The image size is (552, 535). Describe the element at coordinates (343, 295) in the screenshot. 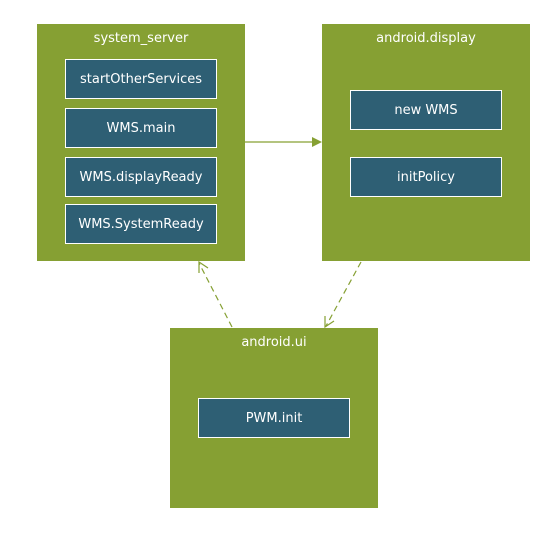

I see `edge-display-to-ui` at that location.